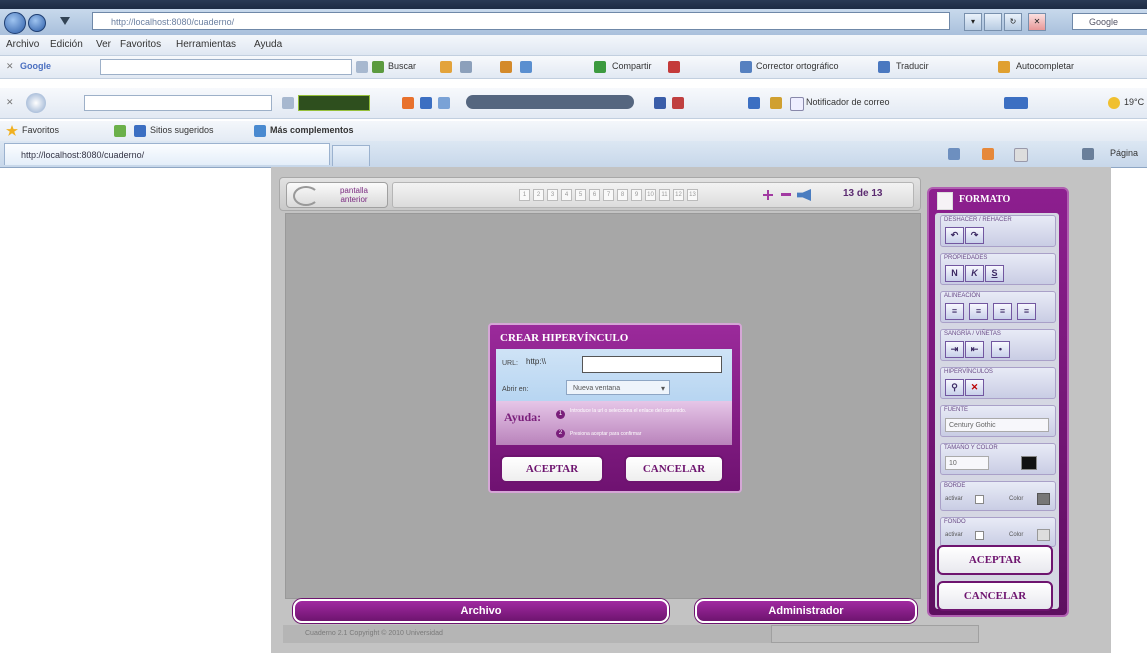  Describe the element at coordinates (954, 349) in the screenshot. I see `indent-button: ⇥` at that location.